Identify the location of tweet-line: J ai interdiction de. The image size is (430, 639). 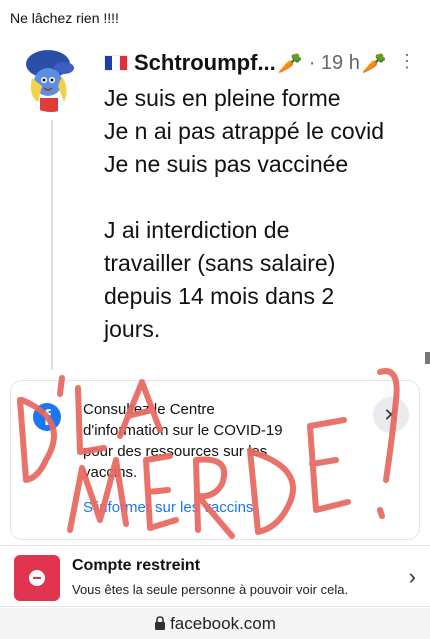
(197, 230).